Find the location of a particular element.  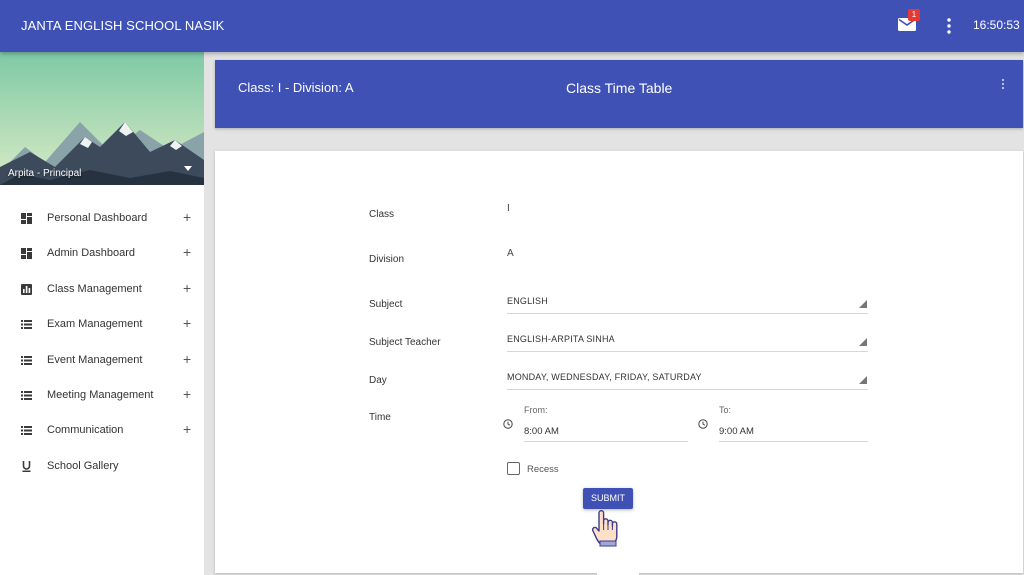

to-label: To: is located at coordinates (725, 410).